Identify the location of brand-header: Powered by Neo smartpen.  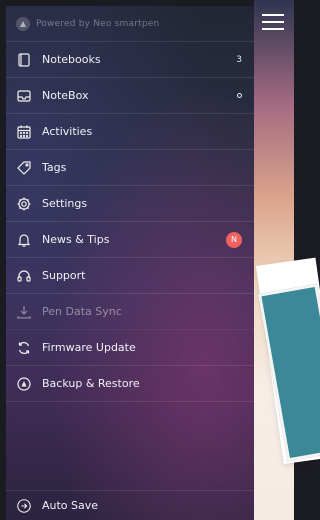
(130, 24).